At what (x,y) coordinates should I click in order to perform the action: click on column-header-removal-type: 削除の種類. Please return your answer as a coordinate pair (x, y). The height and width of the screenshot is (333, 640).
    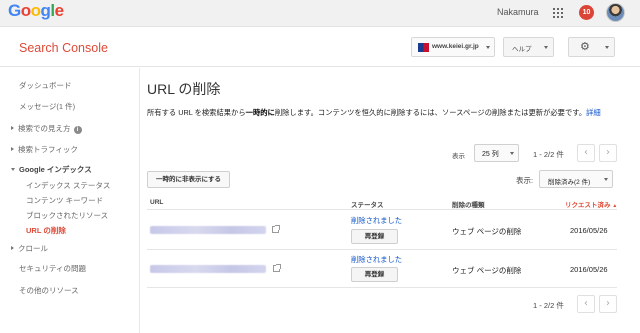
    Looking at the image, I should click on (468, 204).